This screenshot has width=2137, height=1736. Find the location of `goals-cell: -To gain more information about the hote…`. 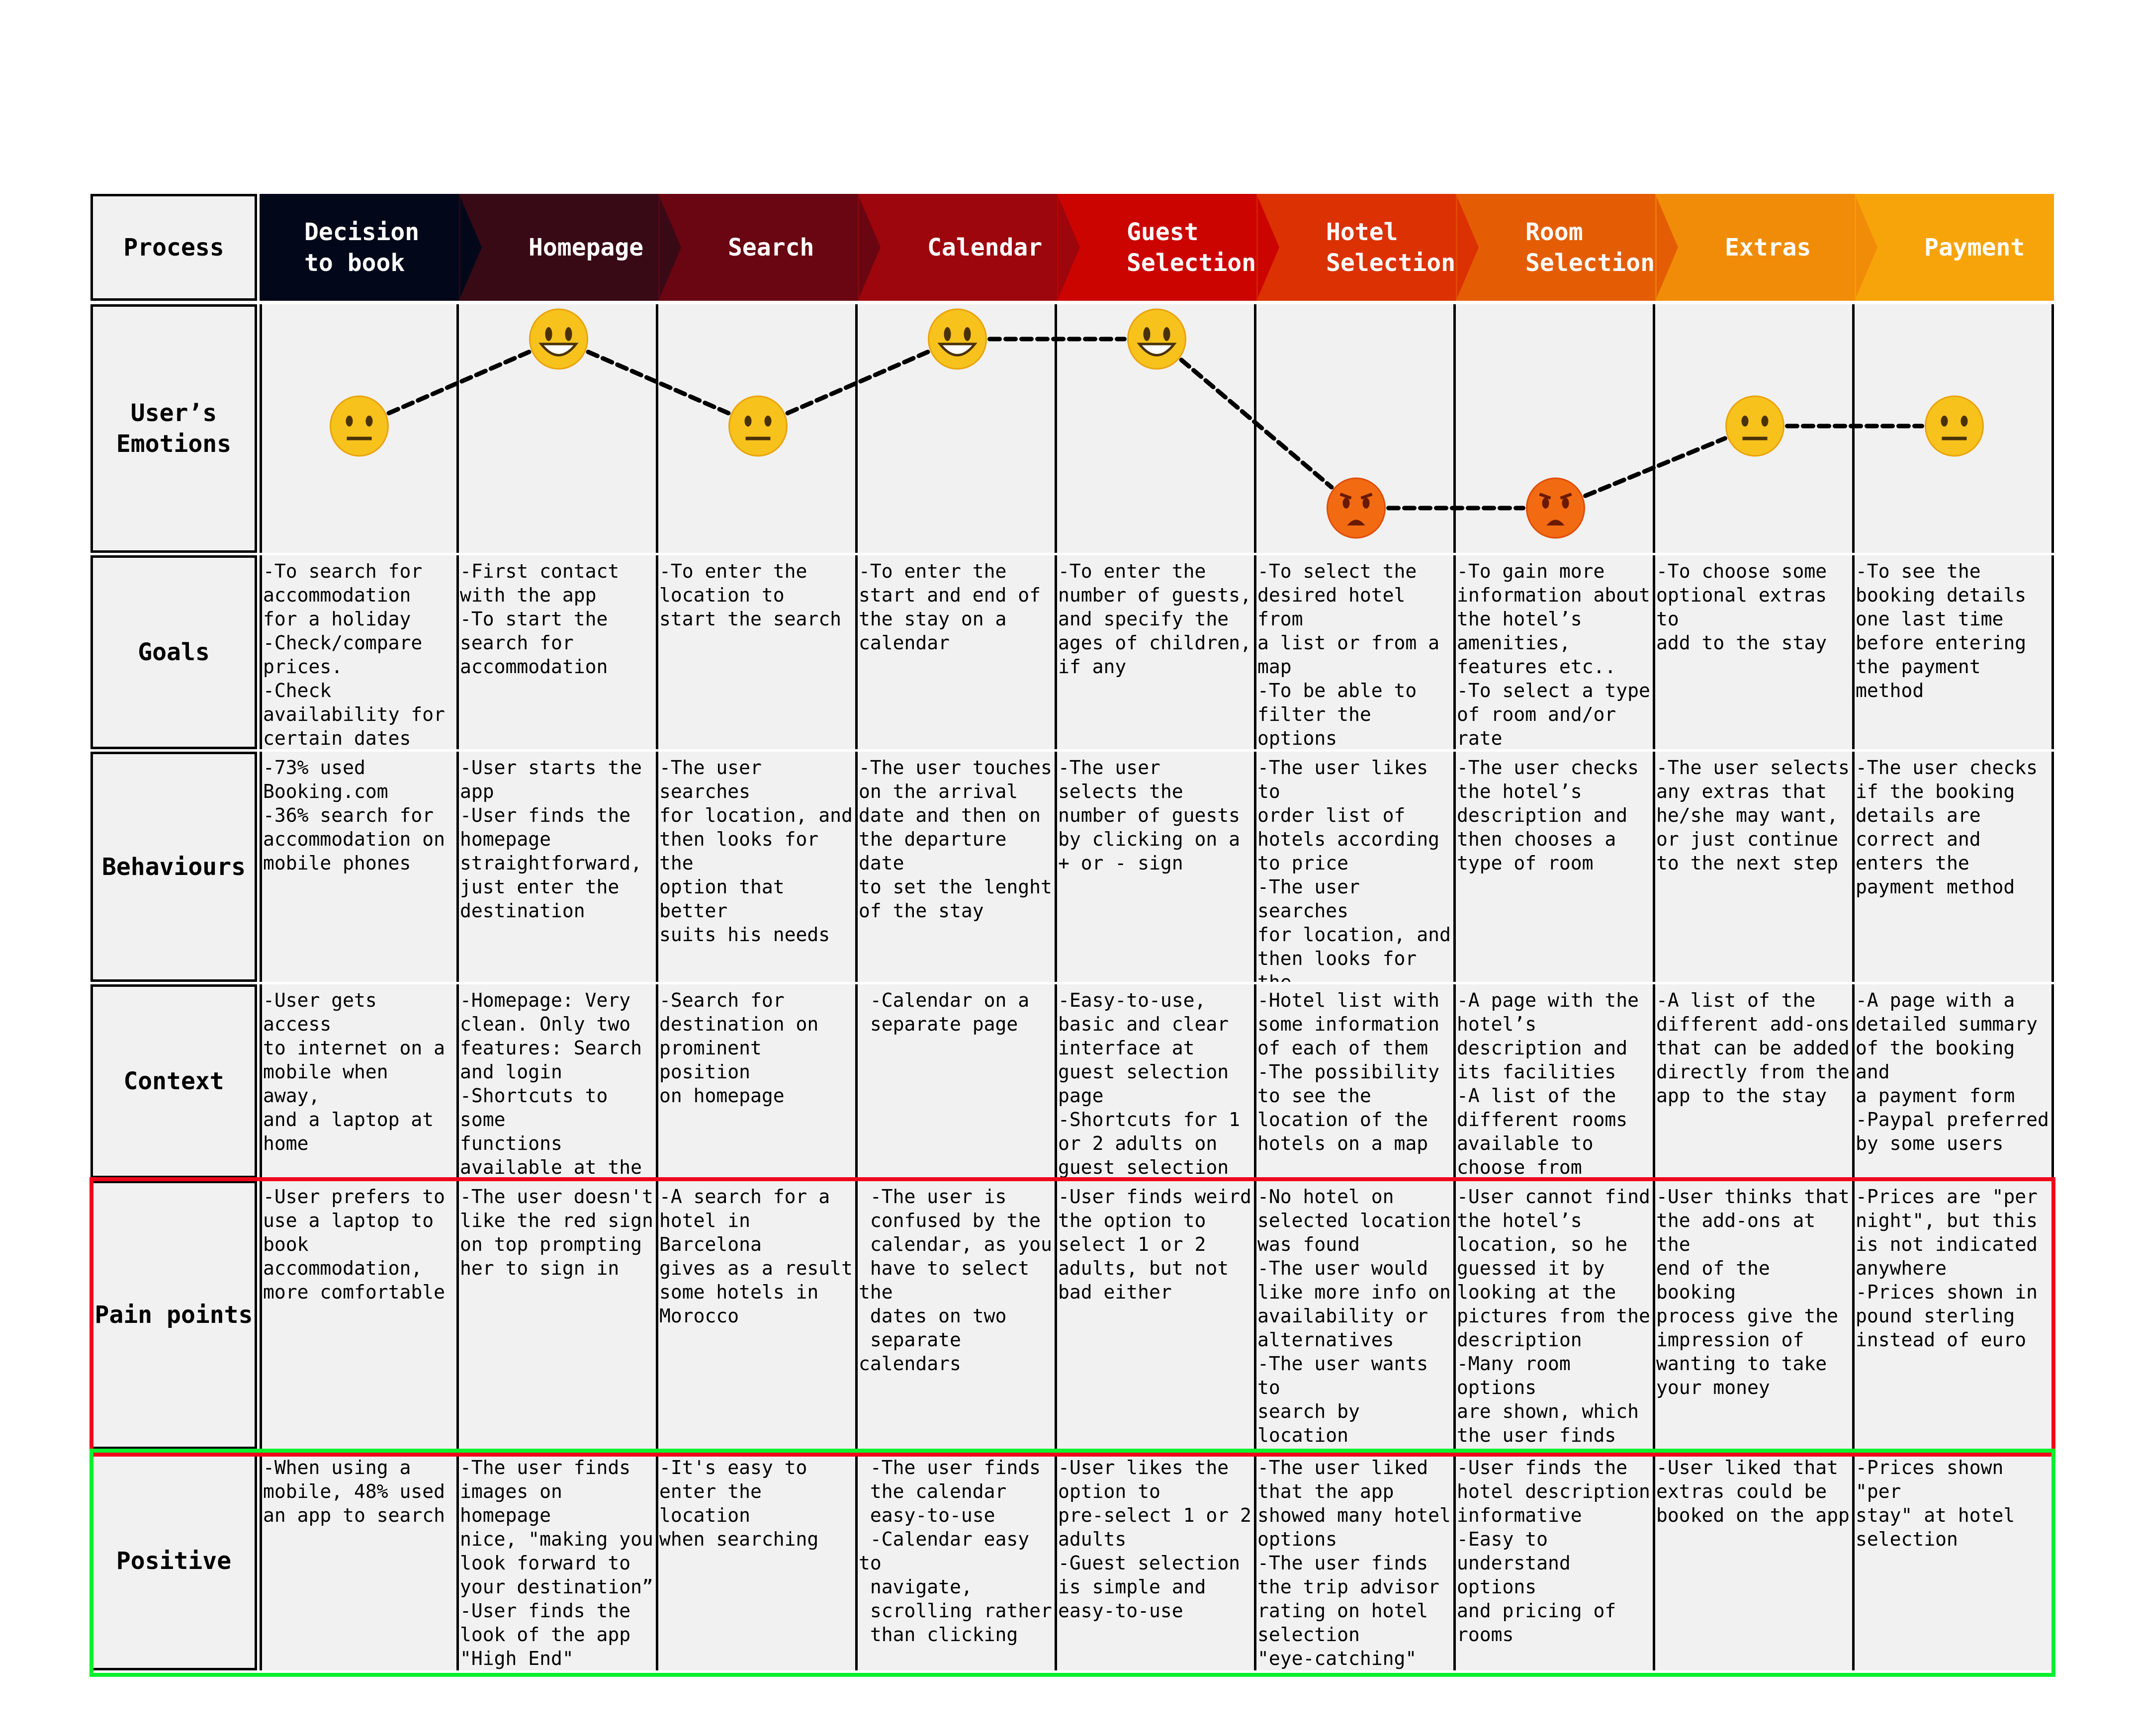

goals-cell: -To gain more information about the hote… is located at coordinates (1555, 652).